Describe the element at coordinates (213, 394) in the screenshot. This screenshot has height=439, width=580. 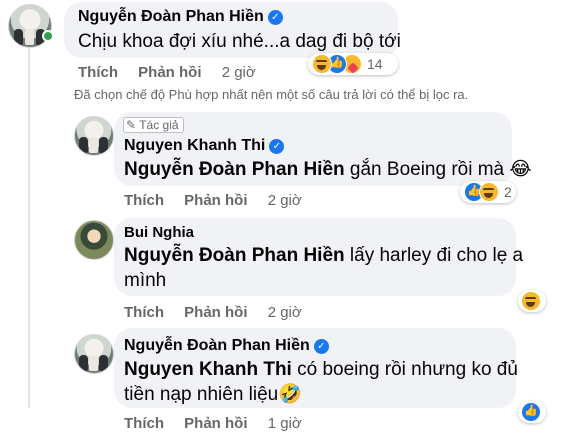
I see `comment-text-line-2: tiền nạp nhiên liệu🤣` at that location.